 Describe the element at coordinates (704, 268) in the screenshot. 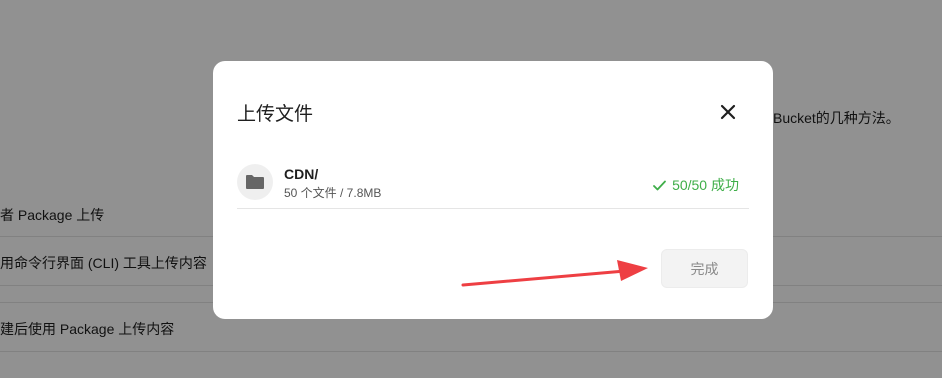

I see `done-button: 完成` at that location.